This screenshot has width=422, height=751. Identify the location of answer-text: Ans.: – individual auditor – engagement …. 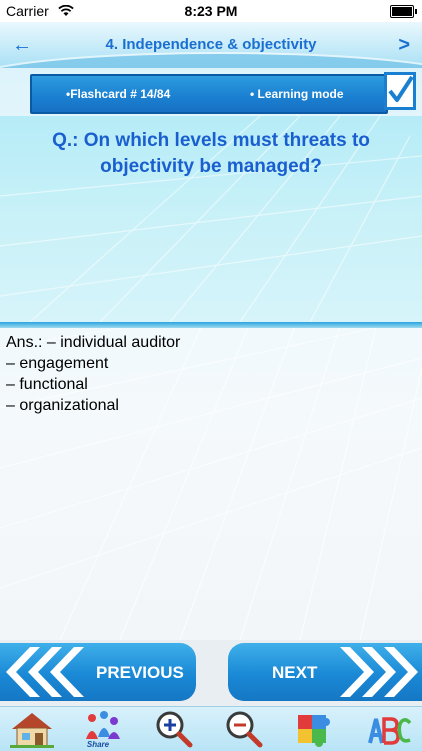
(93, 374).